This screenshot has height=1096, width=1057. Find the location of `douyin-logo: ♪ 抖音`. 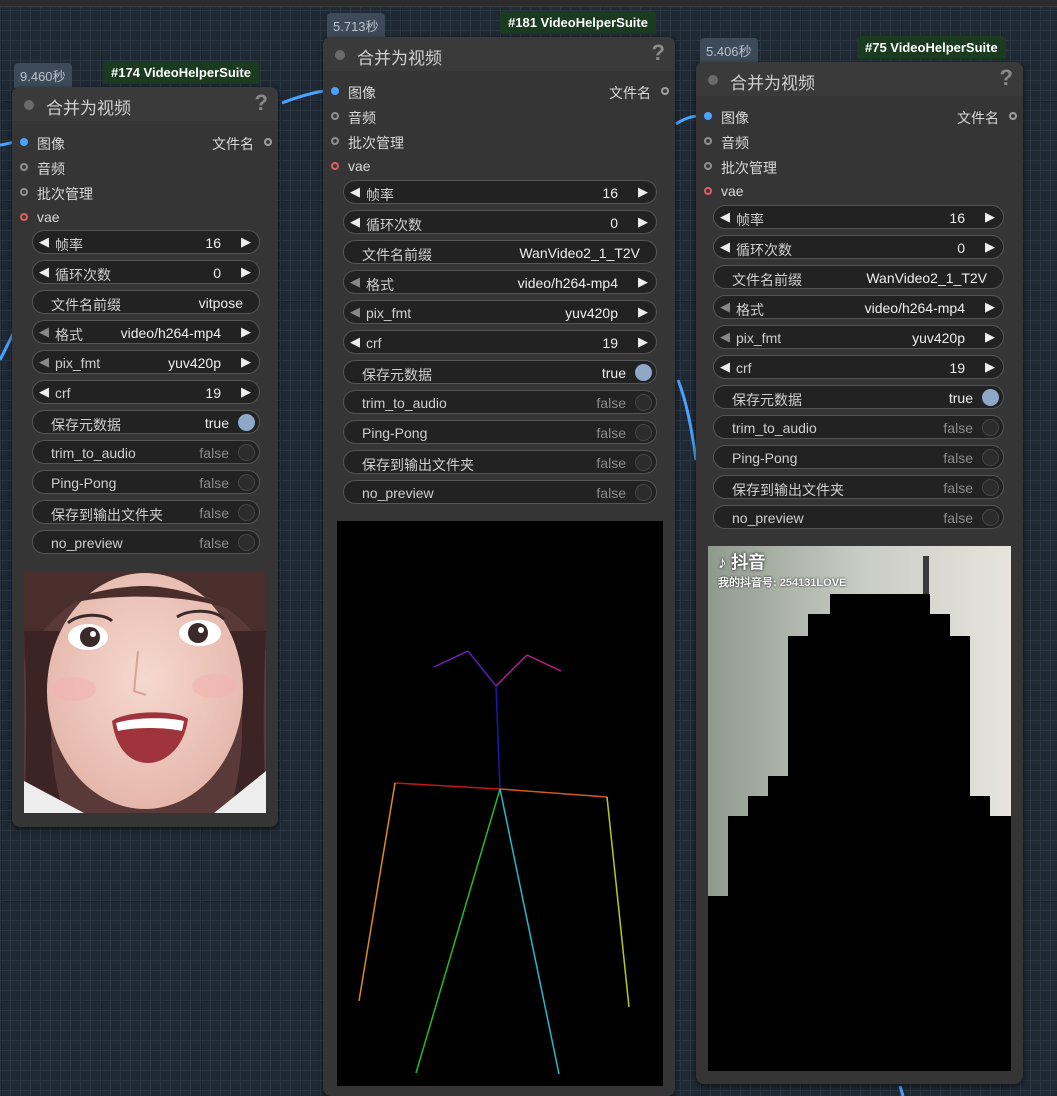

douyin-logo: ♪ 抖音 is located at coordinates (742, 562).